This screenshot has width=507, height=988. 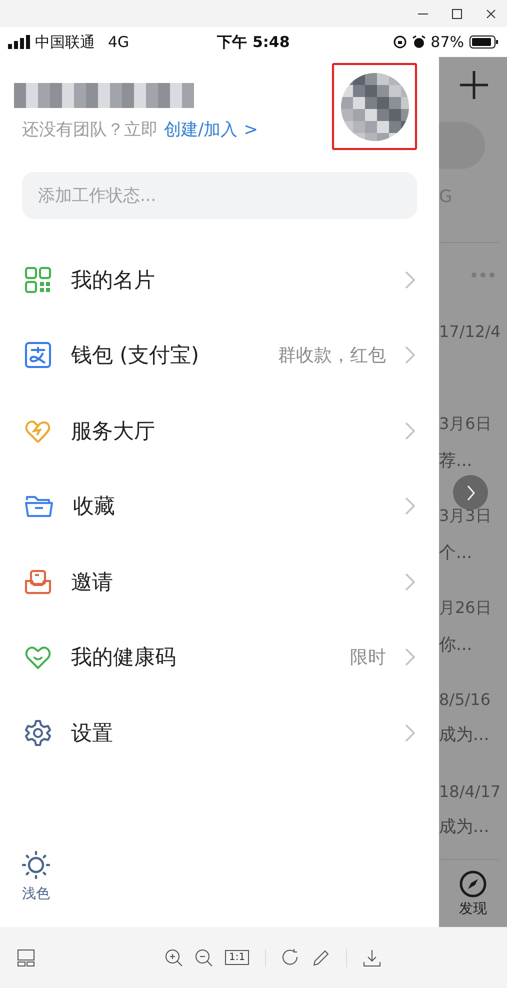 What do you see at coordinates (465, 608) in the screenshot?
I see `message-date: 月26日` at bounding box center [465, 608].